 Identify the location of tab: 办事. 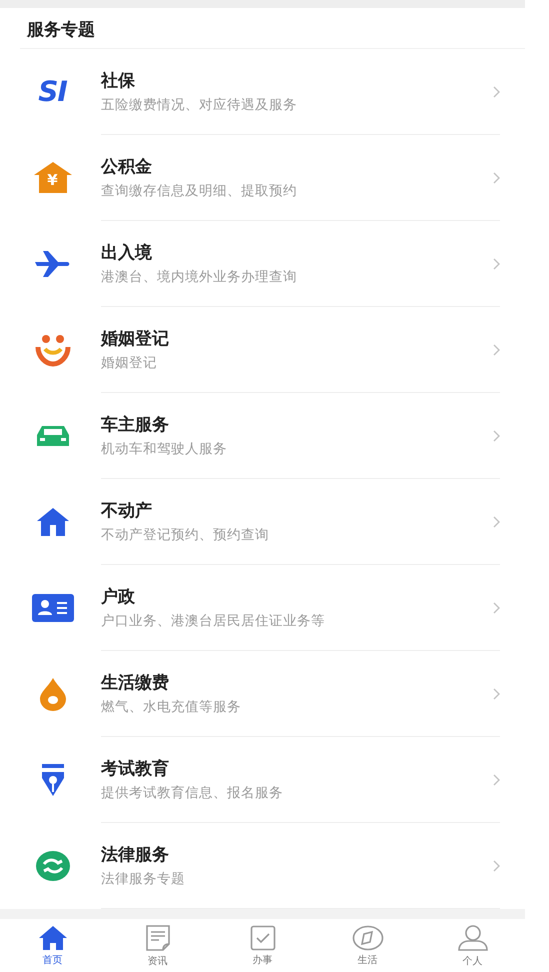
(262, 945).